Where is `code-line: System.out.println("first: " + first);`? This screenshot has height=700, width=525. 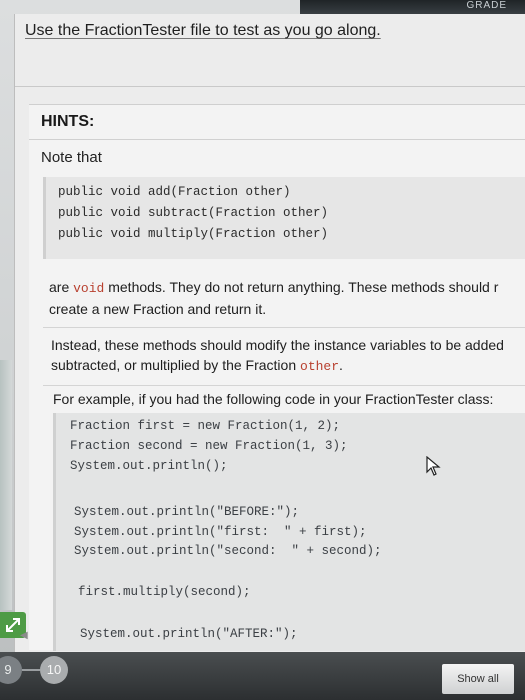 code-line: System.out.println("first: " + first); is located at coordinates (220, 532).